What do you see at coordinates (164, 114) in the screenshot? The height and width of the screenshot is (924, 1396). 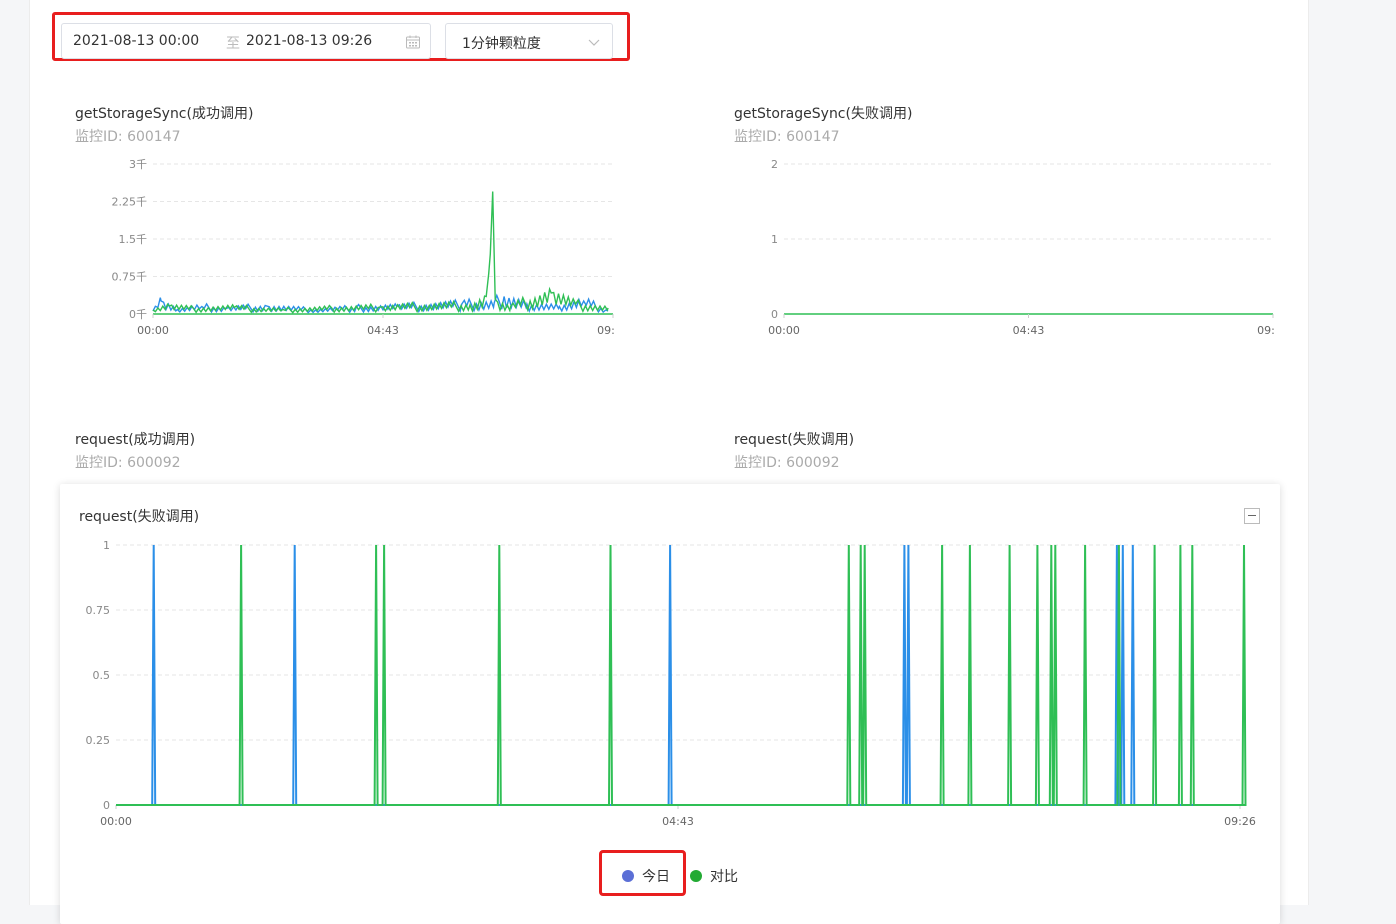 I see `panel-title: getStorageSync(成功调用)` at bounding box center [164, 114].